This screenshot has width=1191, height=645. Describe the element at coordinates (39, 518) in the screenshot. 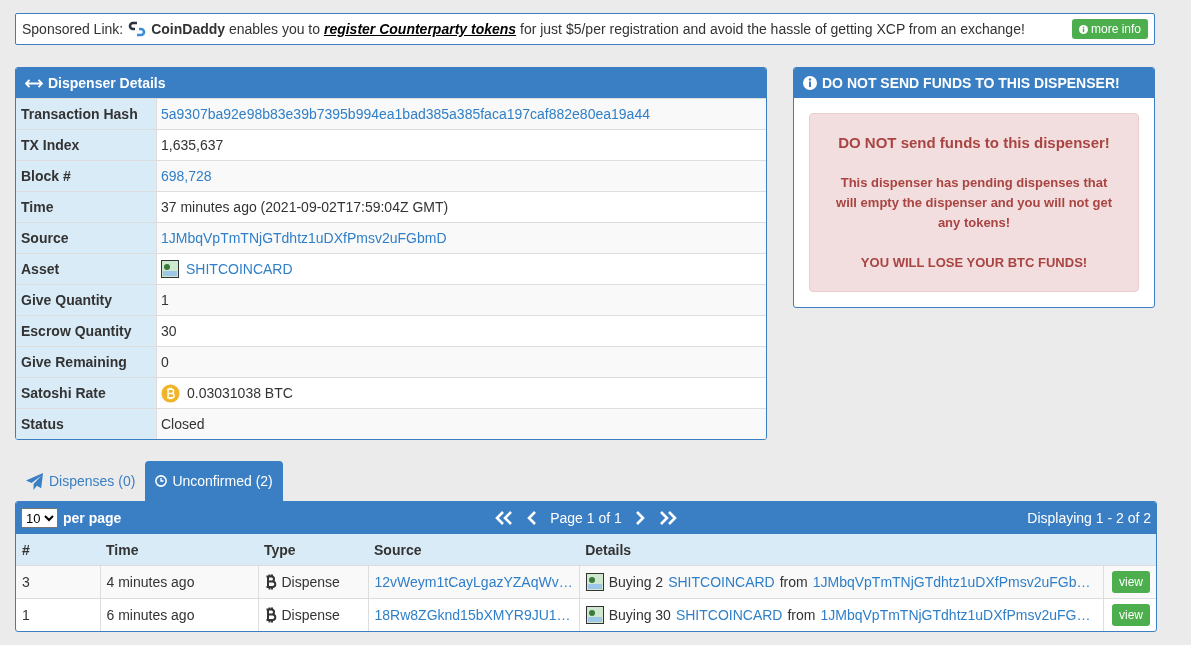

I see `page-size-select: 10` at that location.